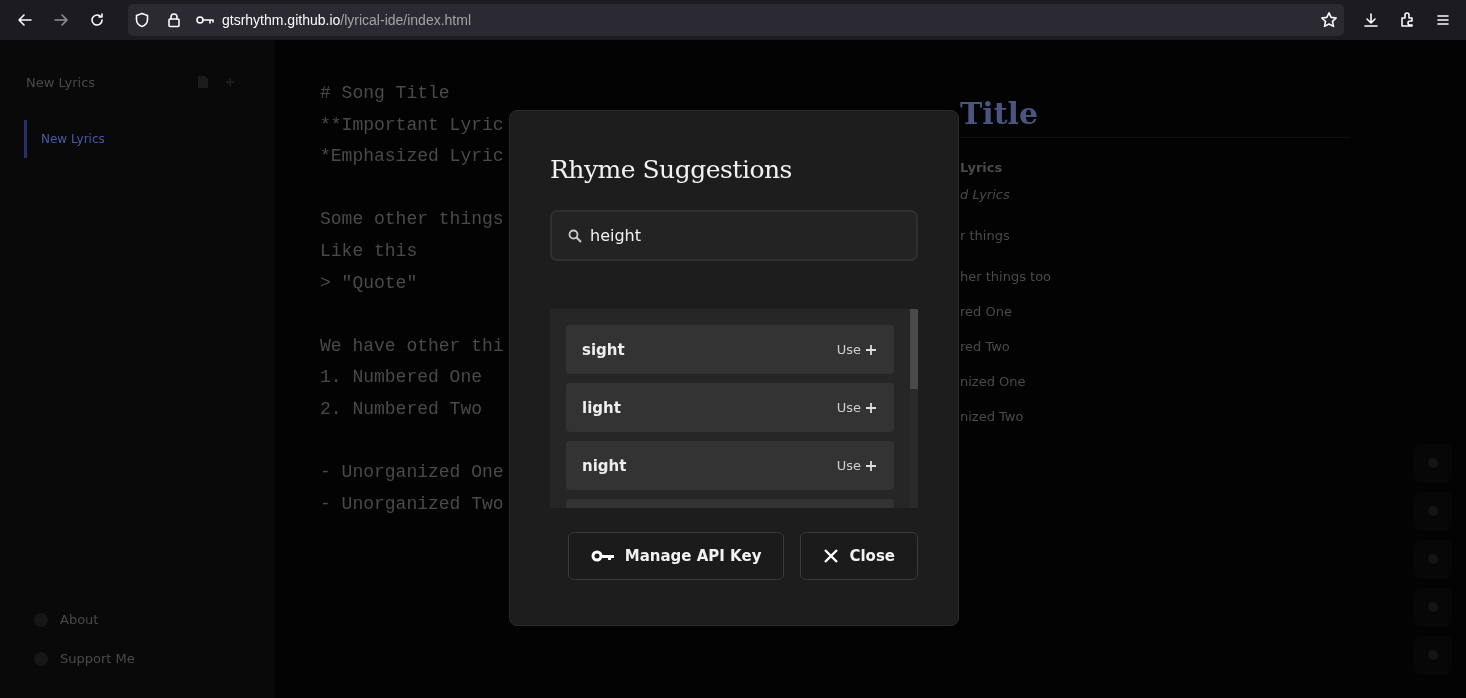  Describe the element at coordinates (604, 349) in the screenshot. I see `rhyme-word: sight` at that location.